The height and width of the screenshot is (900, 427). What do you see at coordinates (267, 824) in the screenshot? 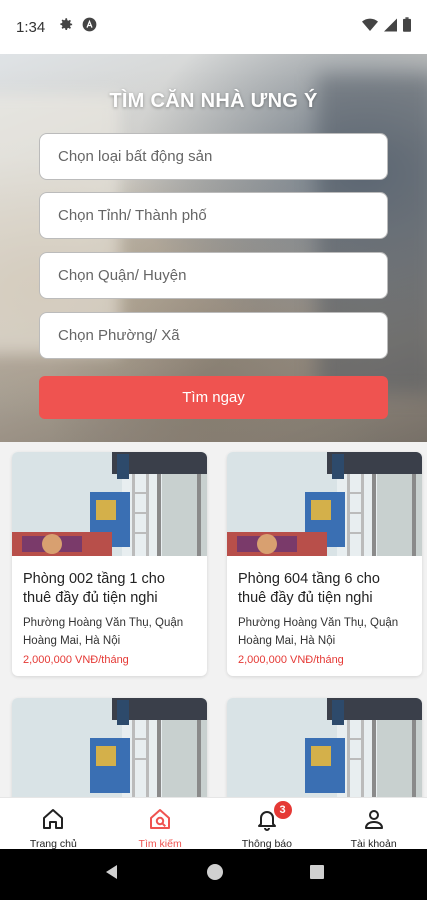
I see `nav-notifications: 3 Thông báo` at bounding box center [267, 824].